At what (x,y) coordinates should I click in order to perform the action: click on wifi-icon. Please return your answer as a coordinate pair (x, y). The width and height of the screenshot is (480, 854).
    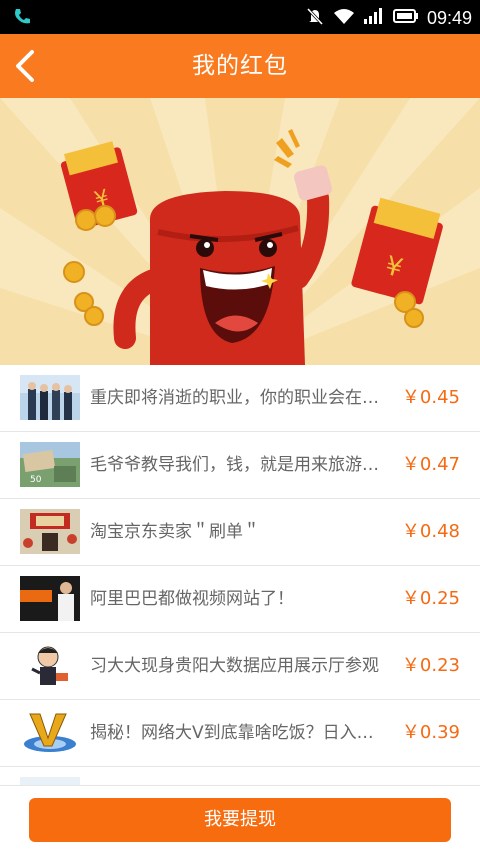
    Looking at the image, I should click on (344, 18).